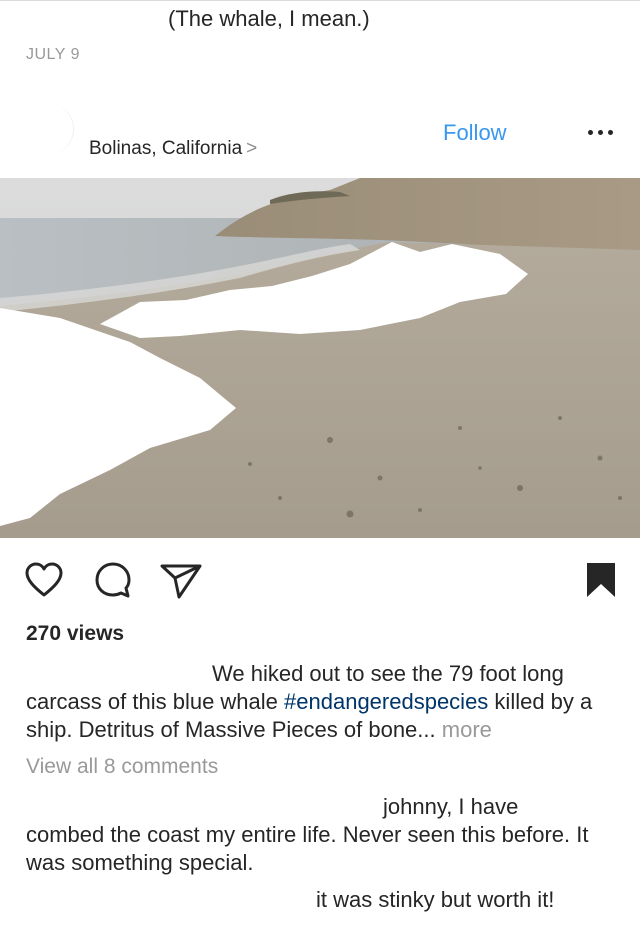 The width and height of the screenshot is (640, 925). Describe the element at coordinates (435, 899) in the screenshot. I see `comment-item: it was stinky but worth it!` at that location.